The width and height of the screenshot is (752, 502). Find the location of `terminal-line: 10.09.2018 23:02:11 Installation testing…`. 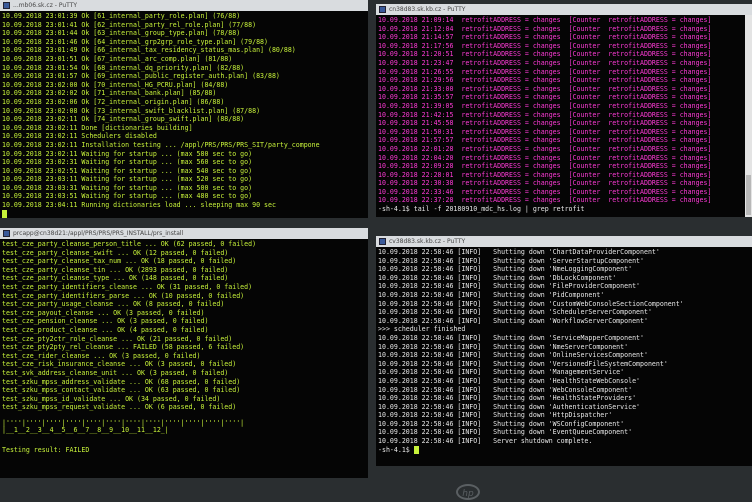

terminal-line: 10.09.2018 23:02:11 Installation testing… is located at coordinates (161, 144).